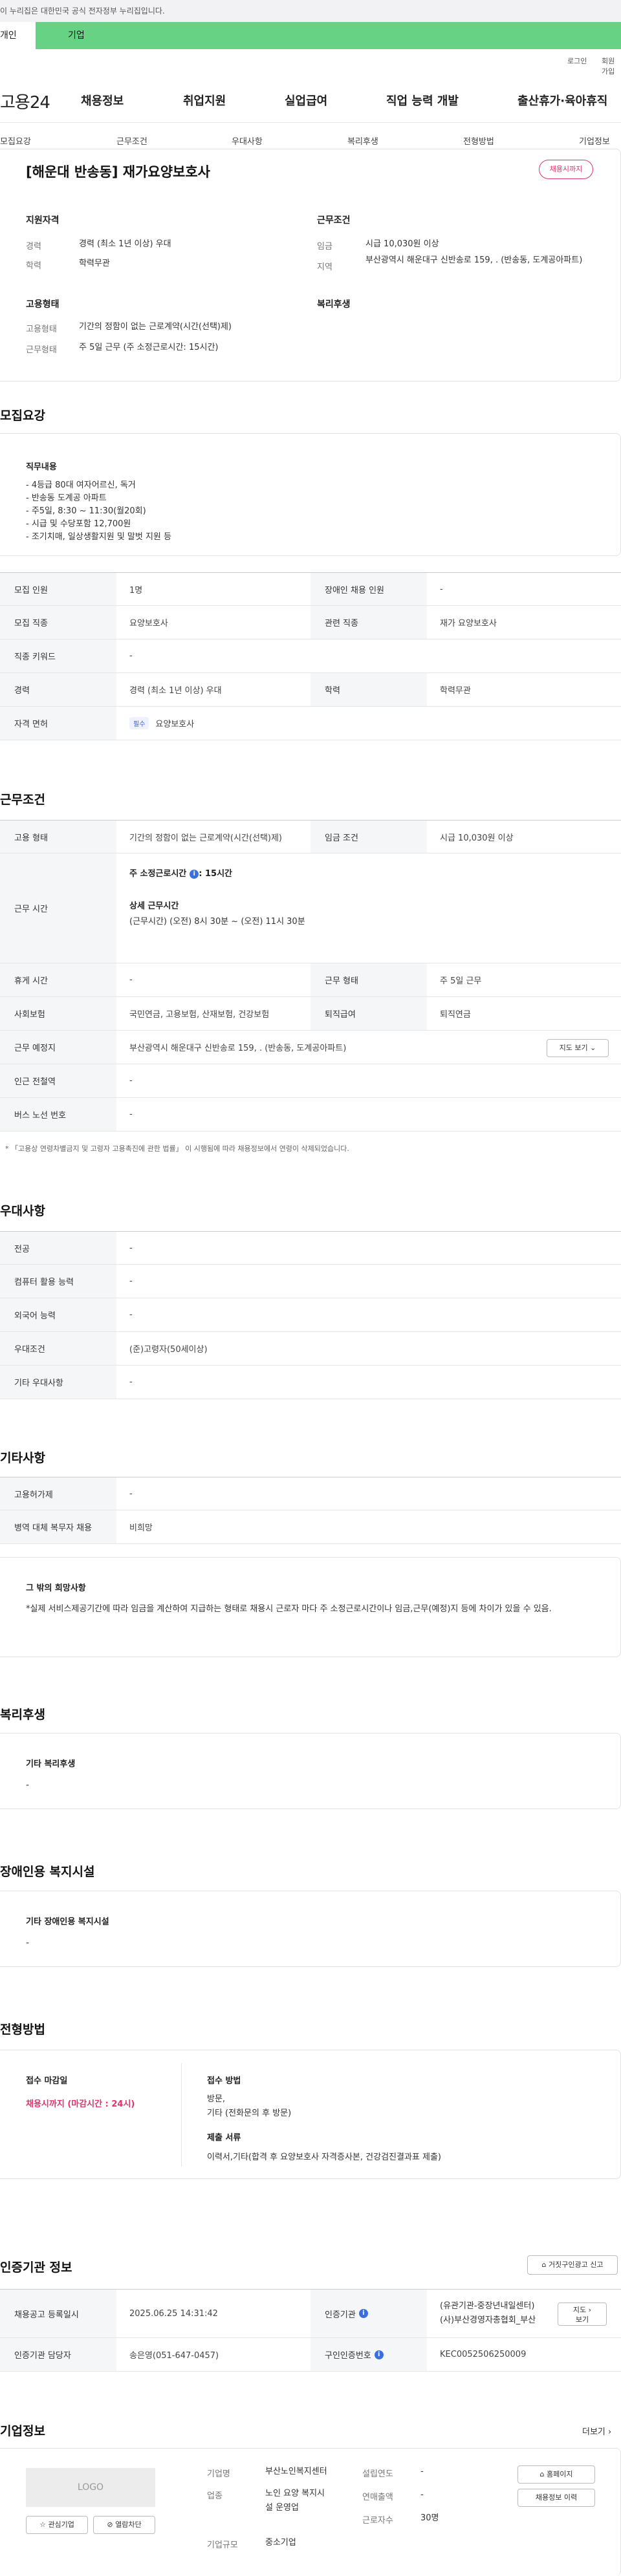 This screenshot has height=2576, width=621. Describe the element at coordinates (22, 1715) in the screenshot. I see `welfare-section-title: 복리후생` at that location.